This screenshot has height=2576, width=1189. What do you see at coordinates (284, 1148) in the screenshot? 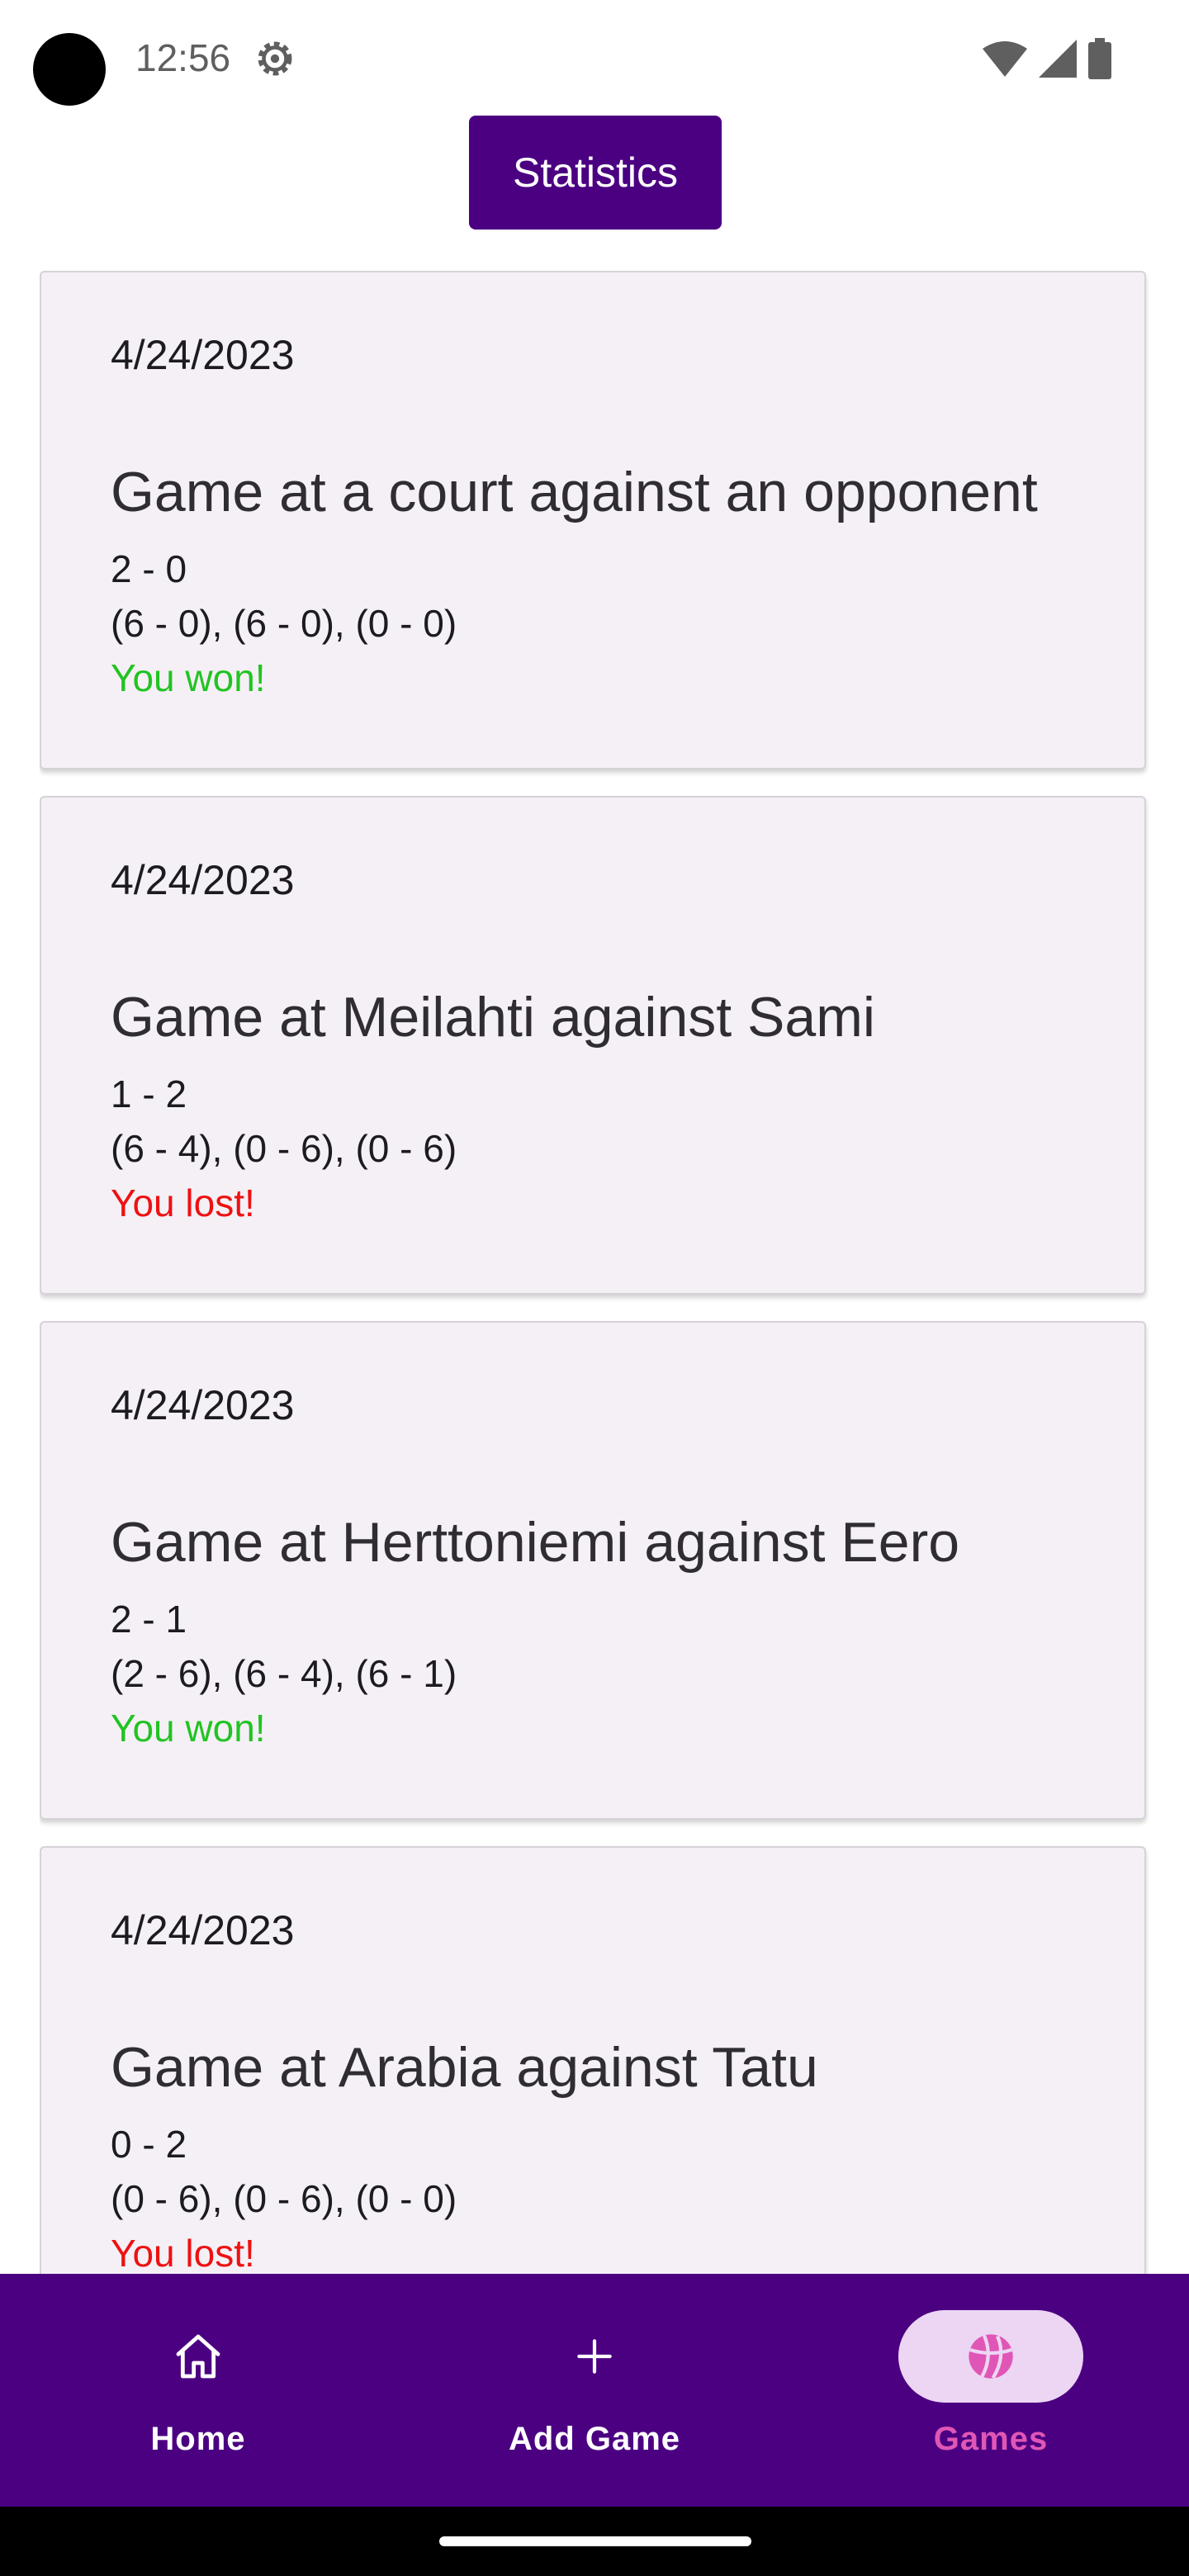
I see `game-set-scores: (6 - 4), (0 - 6), (0 - 6)` at bounding box center [284, 1148].